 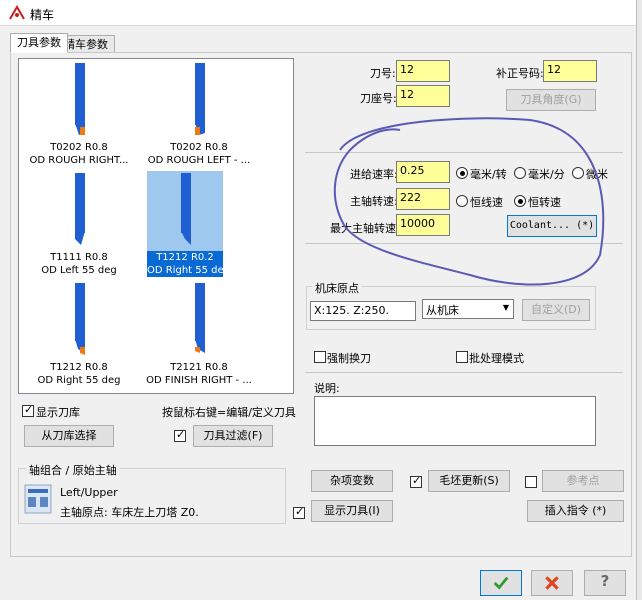 What do you see at coordinates (185, 257) in the screenshot?
I see `tool-label-line1: T1212 R0.2` at bounding box center [185, 257].